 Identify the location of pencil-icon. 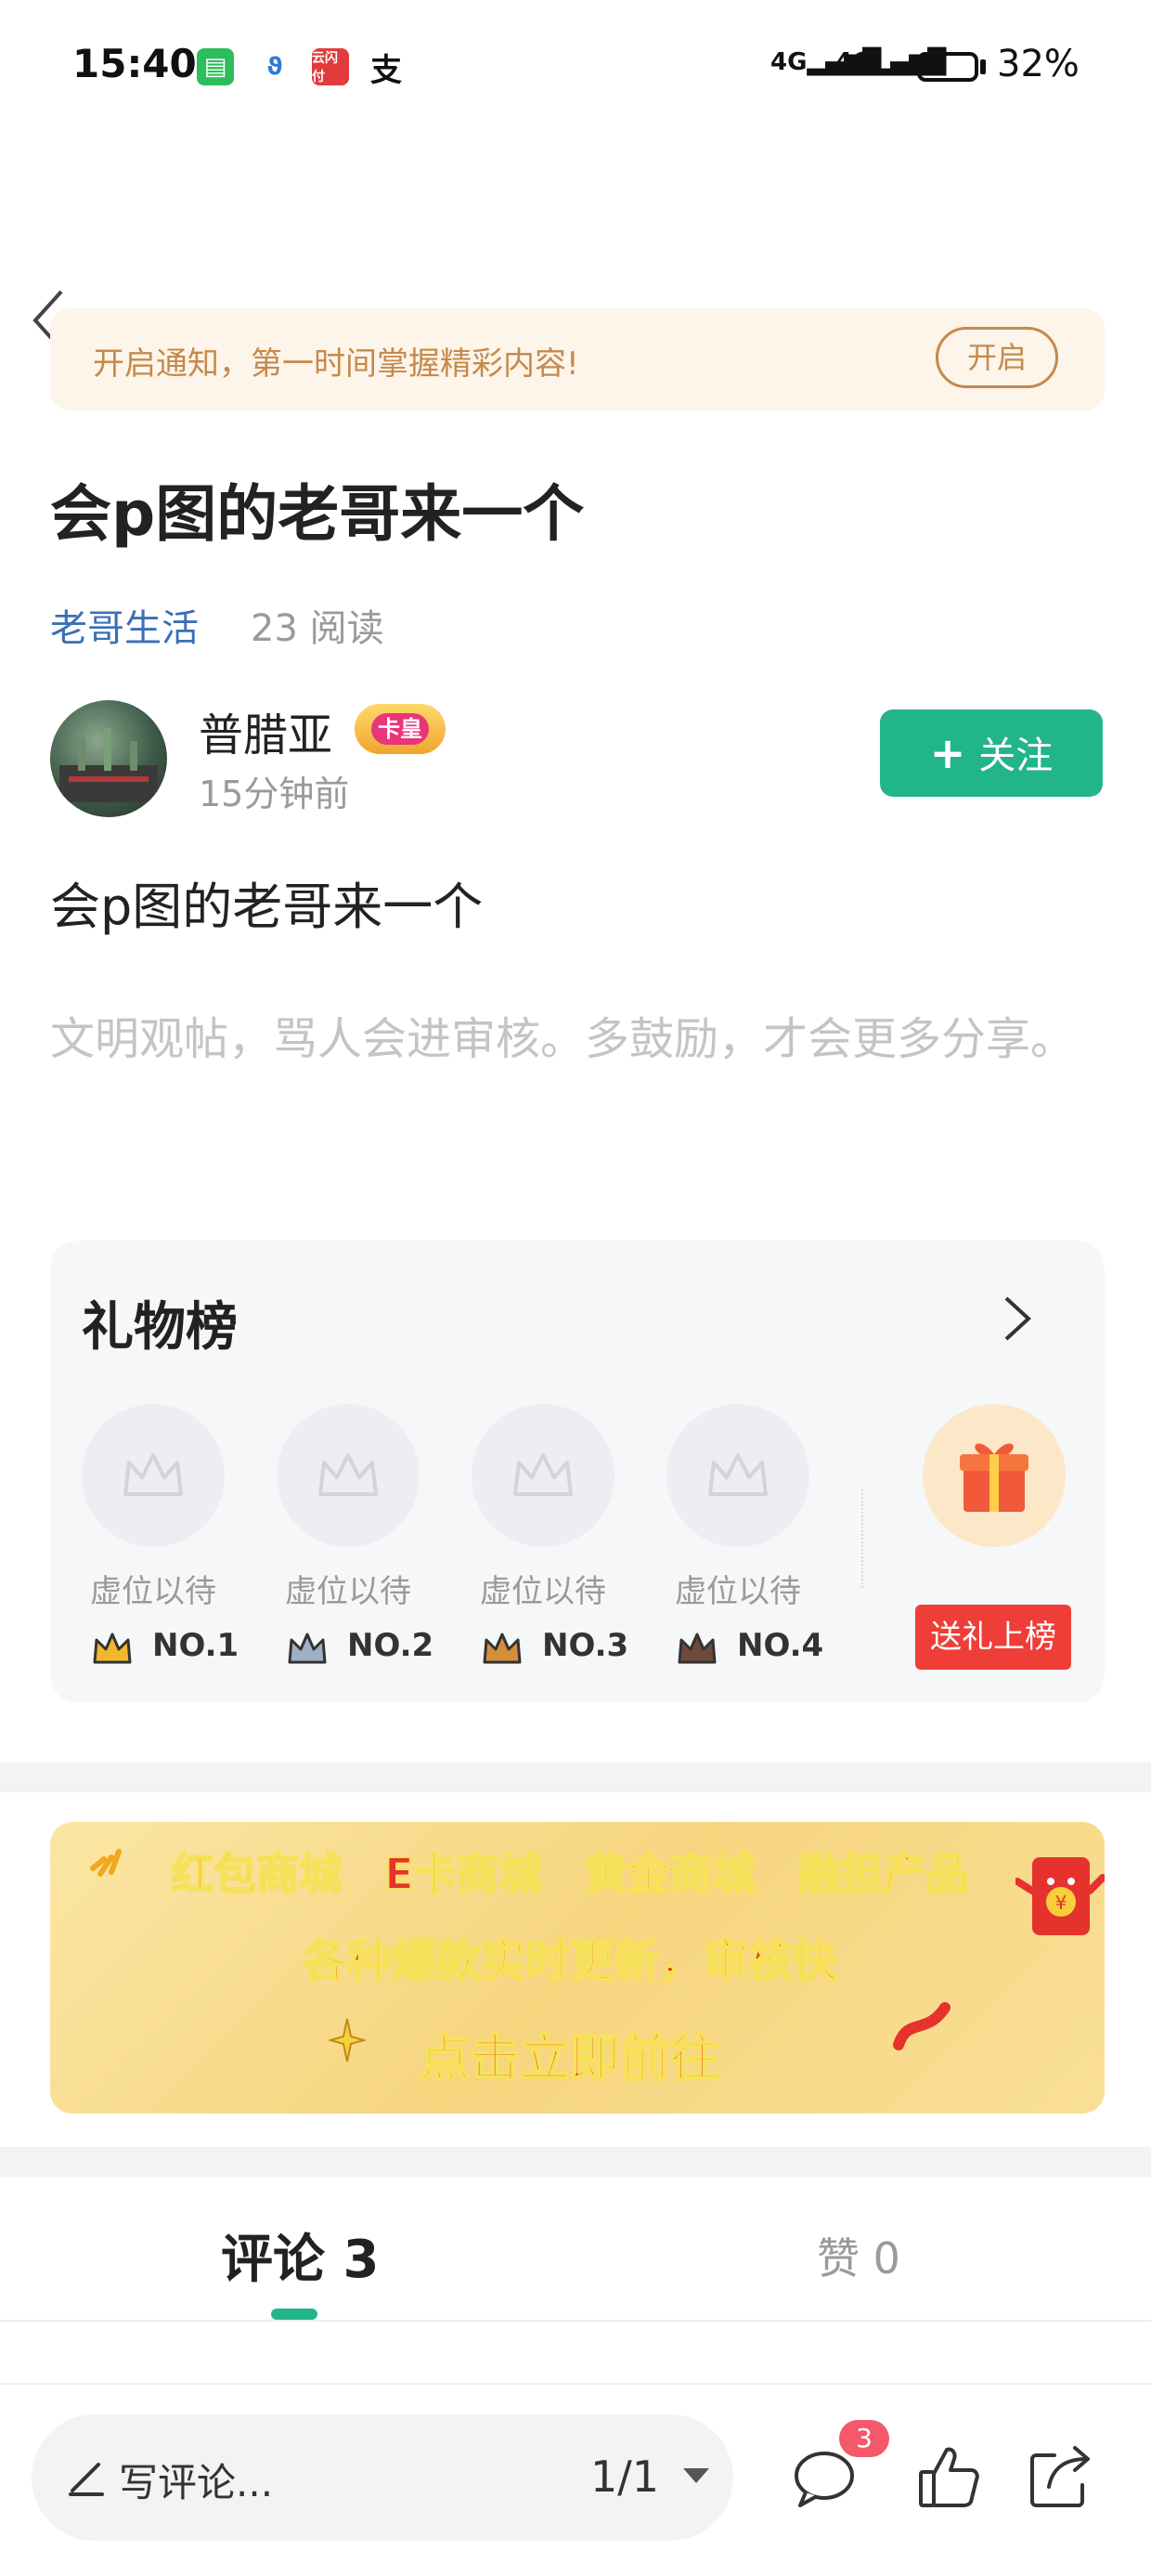
(86, 2479).